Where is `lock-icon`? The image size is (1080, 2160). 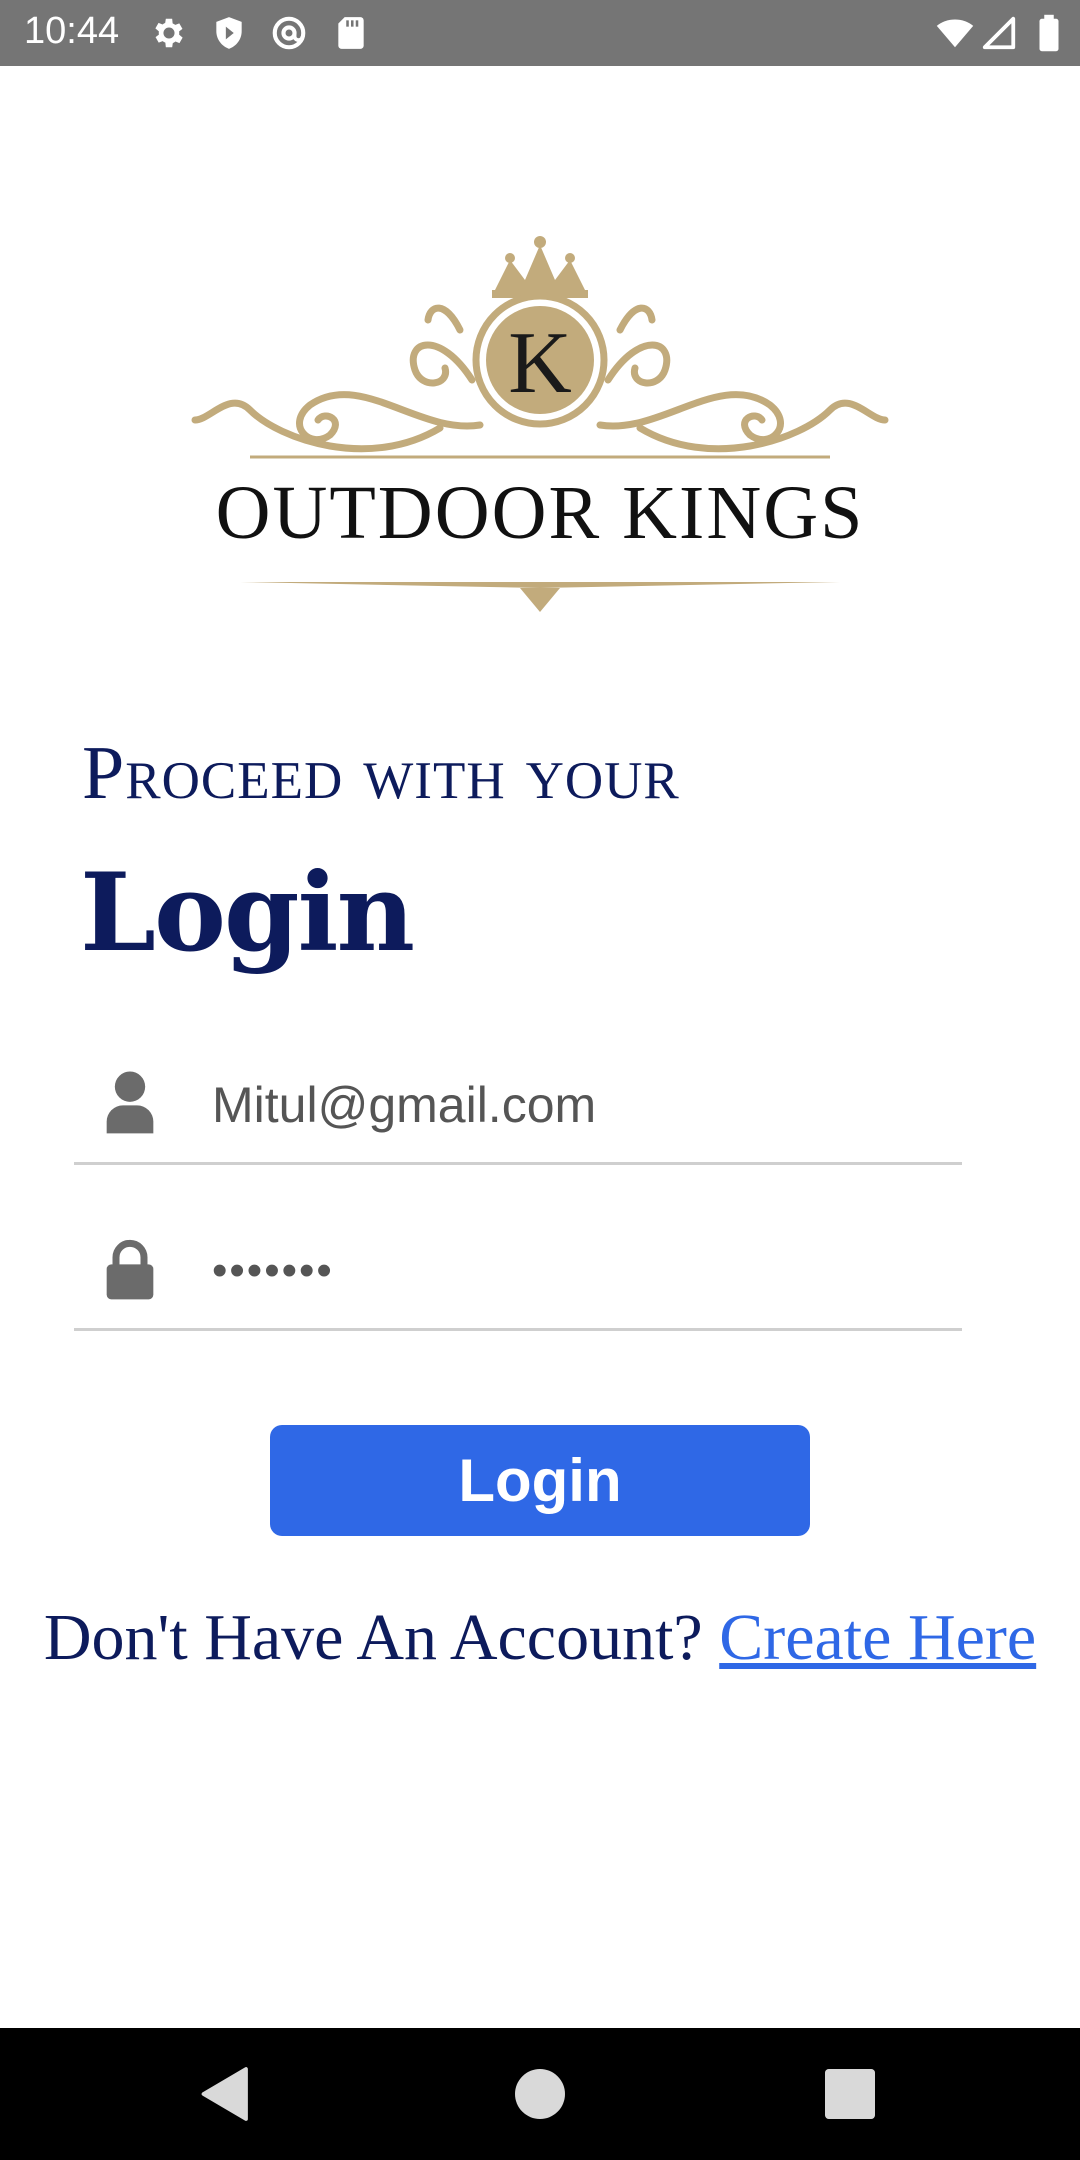
lock-icon is located at coordinates (130, 1269).